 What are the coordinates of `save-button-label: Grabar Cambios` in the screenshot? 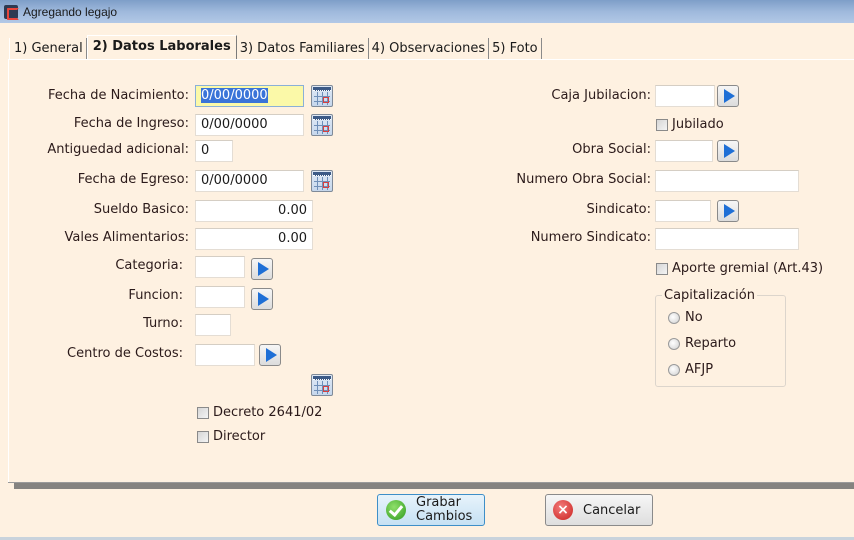 It's located at (444, 510).